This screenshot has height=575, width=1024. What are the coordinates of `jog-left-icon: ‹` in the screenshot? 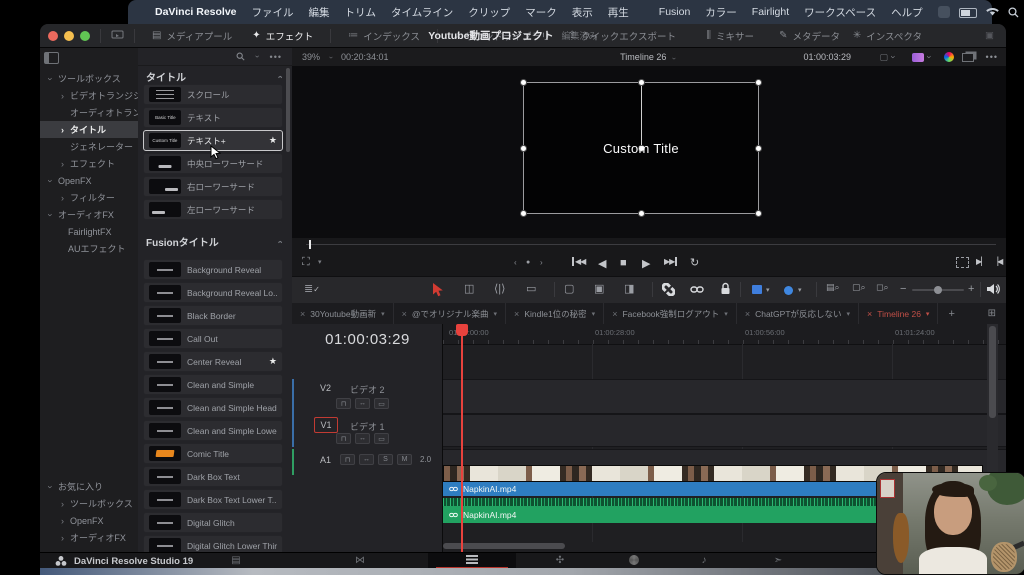 It's located at (515, 262).